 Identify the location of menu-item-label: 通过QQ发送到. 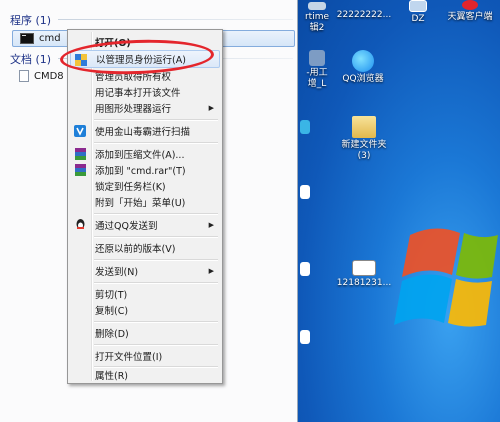
(126, 226).